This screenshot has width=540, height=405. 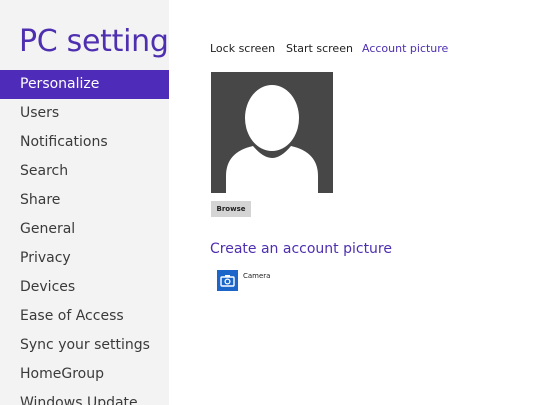 I want to click on sidebar-item-sync-settings: Sync your settings, so click(x=84, y=345).